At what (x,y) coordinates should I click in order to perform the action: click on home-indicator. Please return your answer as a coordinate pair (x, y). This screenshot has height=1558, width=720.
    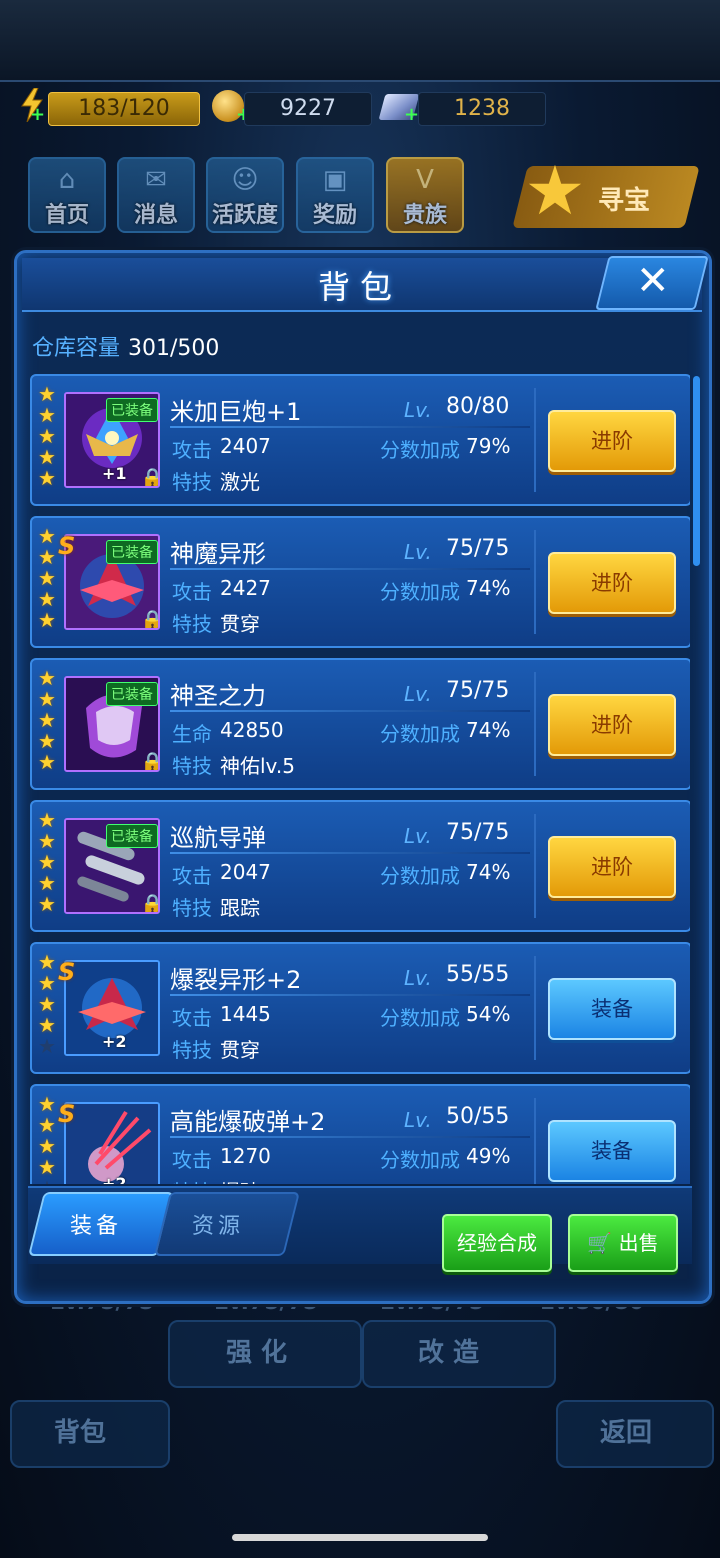
    Looking at the image, I should click on (360, 1537).